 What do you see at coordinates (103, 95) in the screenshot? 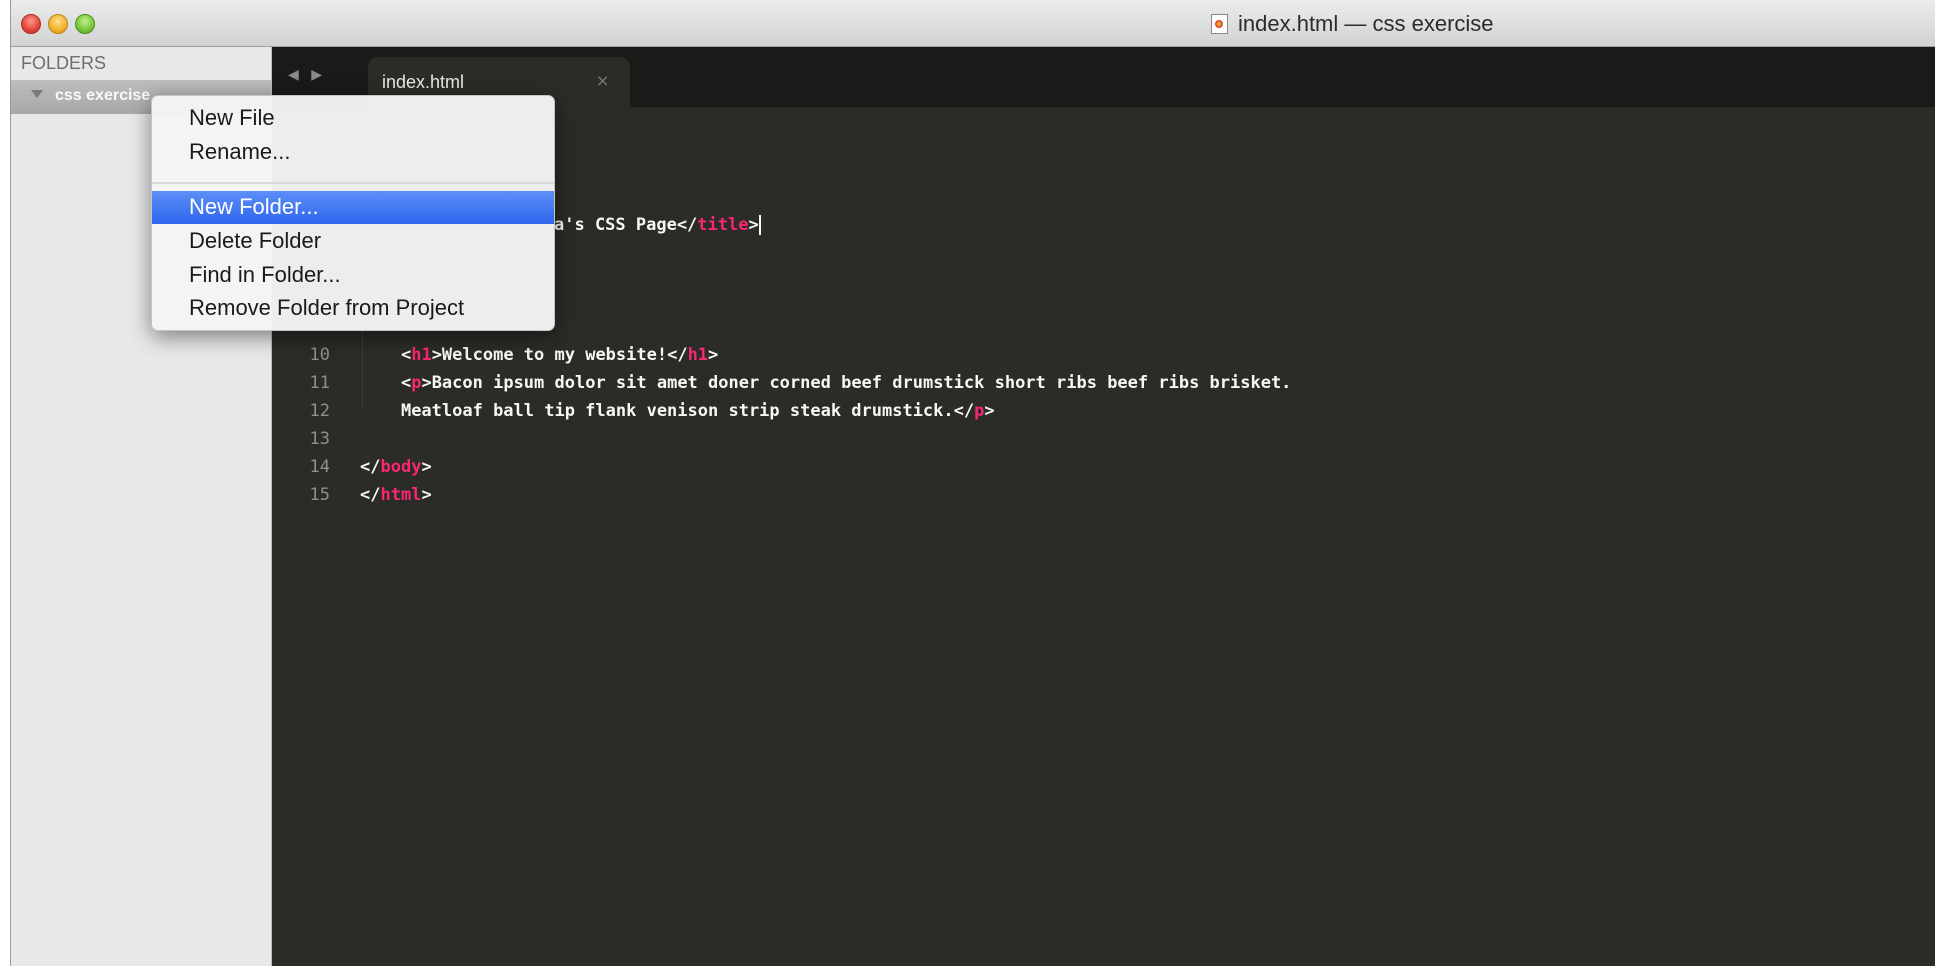
I see `folder-label: css exercise` at bounding box center [103, 95].